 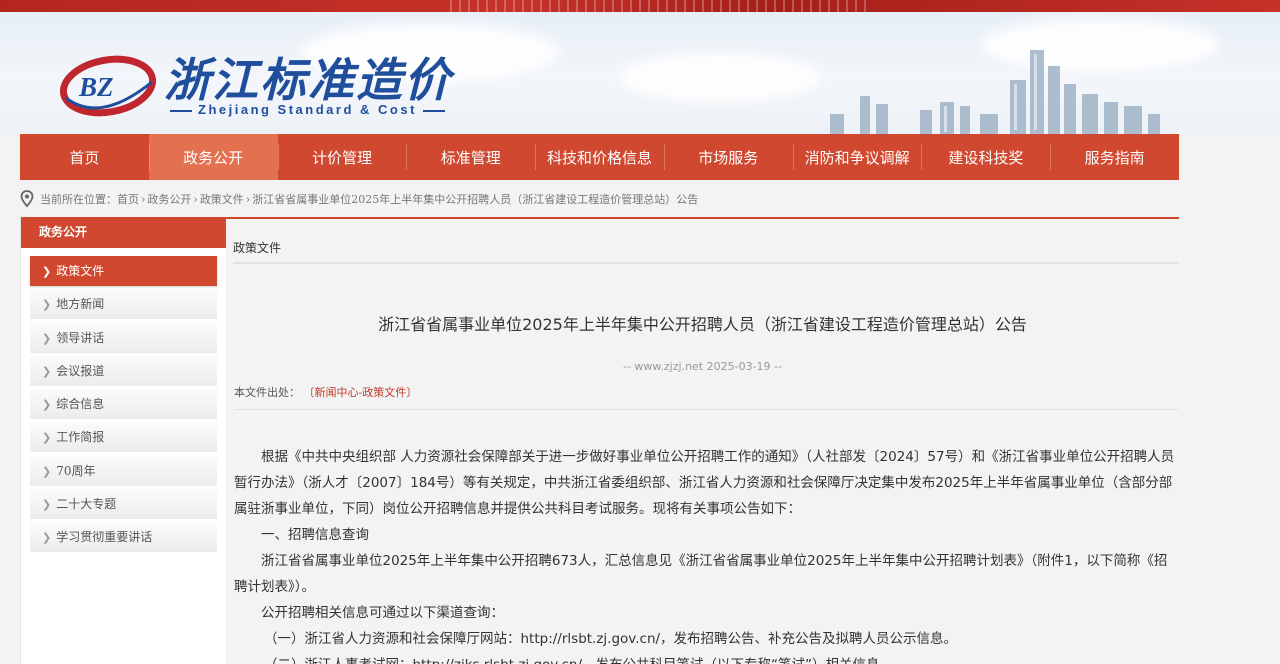 I want to click on sidebar-item-label: 工作简报, so click(x=80, y=437).